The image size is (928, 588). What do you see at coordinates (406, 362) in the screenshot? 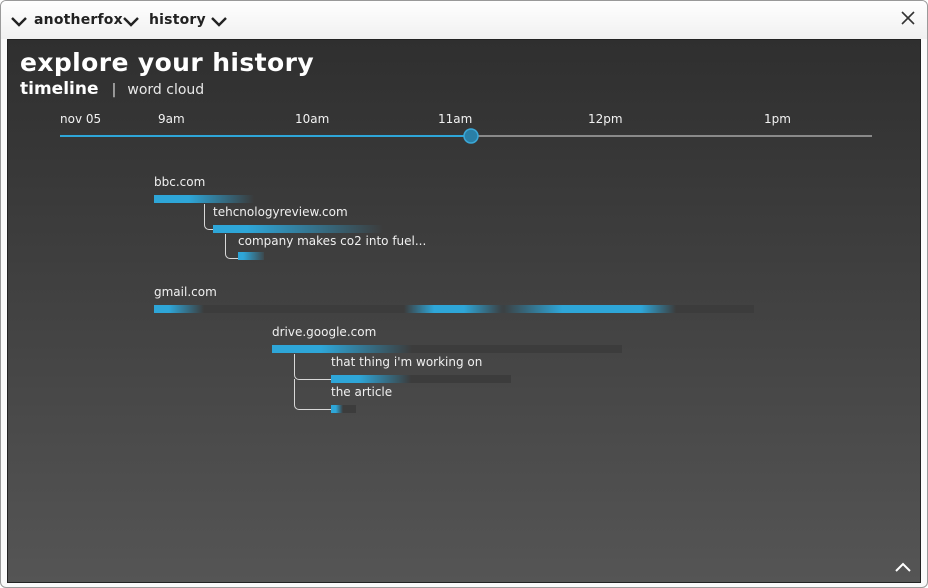
I see `page-label-working-doc: that thing i'm working on` at bounding box center [406, 362].